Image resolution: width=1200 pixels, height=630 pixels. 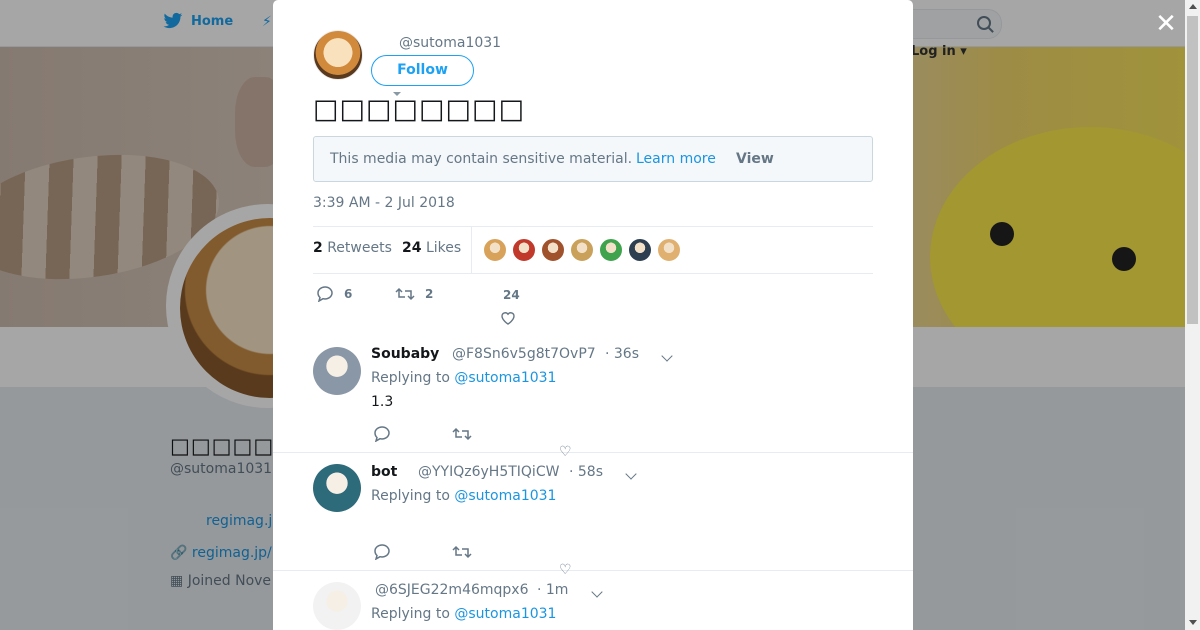 I want to click on like-count-label: 24, so click(x=511, y=295).